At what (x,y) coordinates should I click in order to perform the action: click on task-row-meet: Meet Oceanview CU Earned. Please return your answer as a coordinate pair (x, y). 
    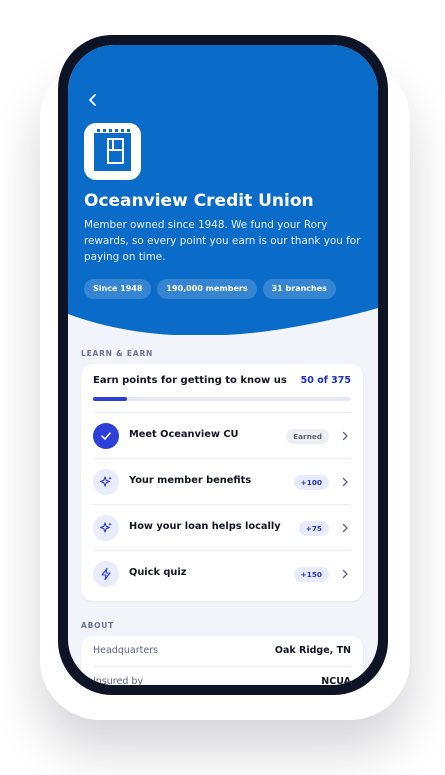
    Looking at the image, I should click on (222, 435).